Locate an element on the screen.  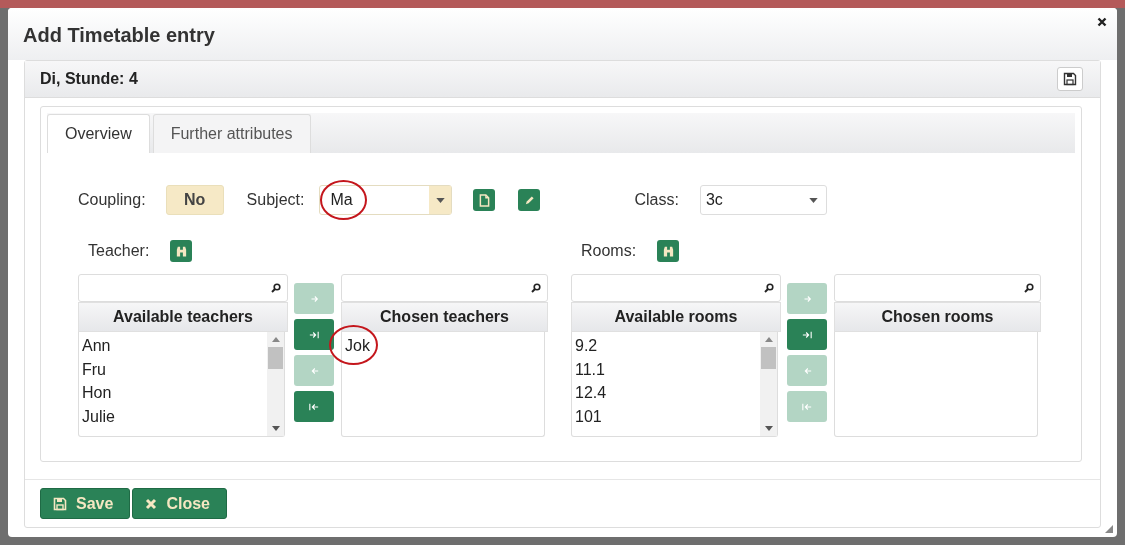
panel-title: Di, Stunde: 4 is located at coordinates (89, 79).